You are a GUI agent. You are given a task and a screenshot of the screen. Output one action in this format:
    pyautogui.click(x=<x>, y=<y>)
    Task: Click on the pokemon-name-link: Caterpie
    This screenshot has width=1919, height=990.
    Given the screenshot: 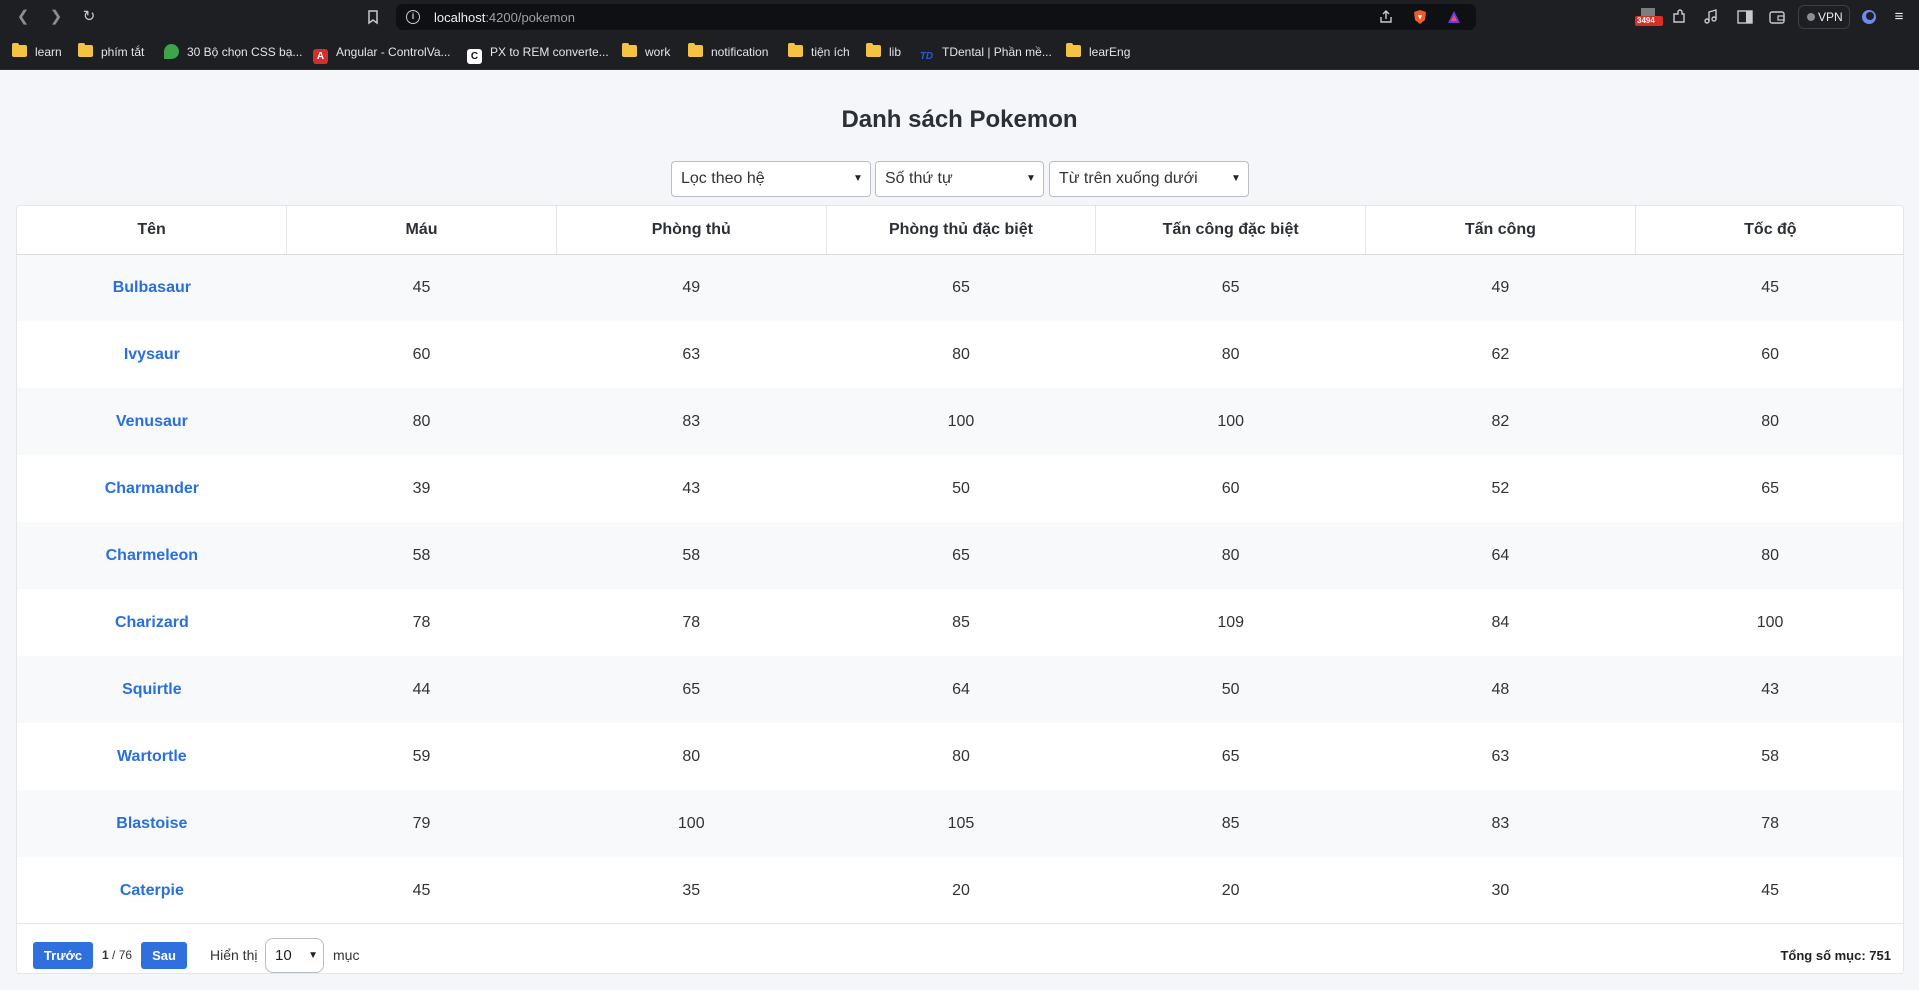 What is the action you would take?
    pyautogui.click(x=152, y=890)
    